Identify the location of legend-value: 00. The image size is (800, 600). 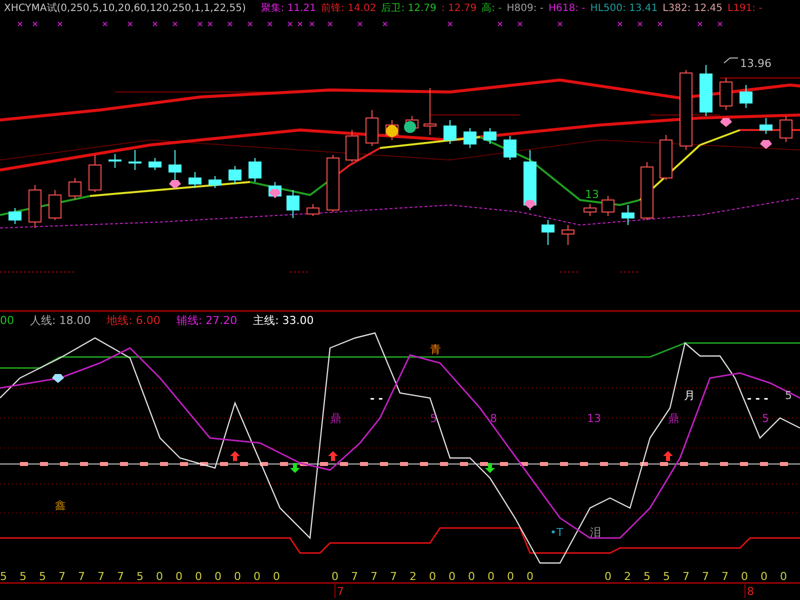
(7, 321).